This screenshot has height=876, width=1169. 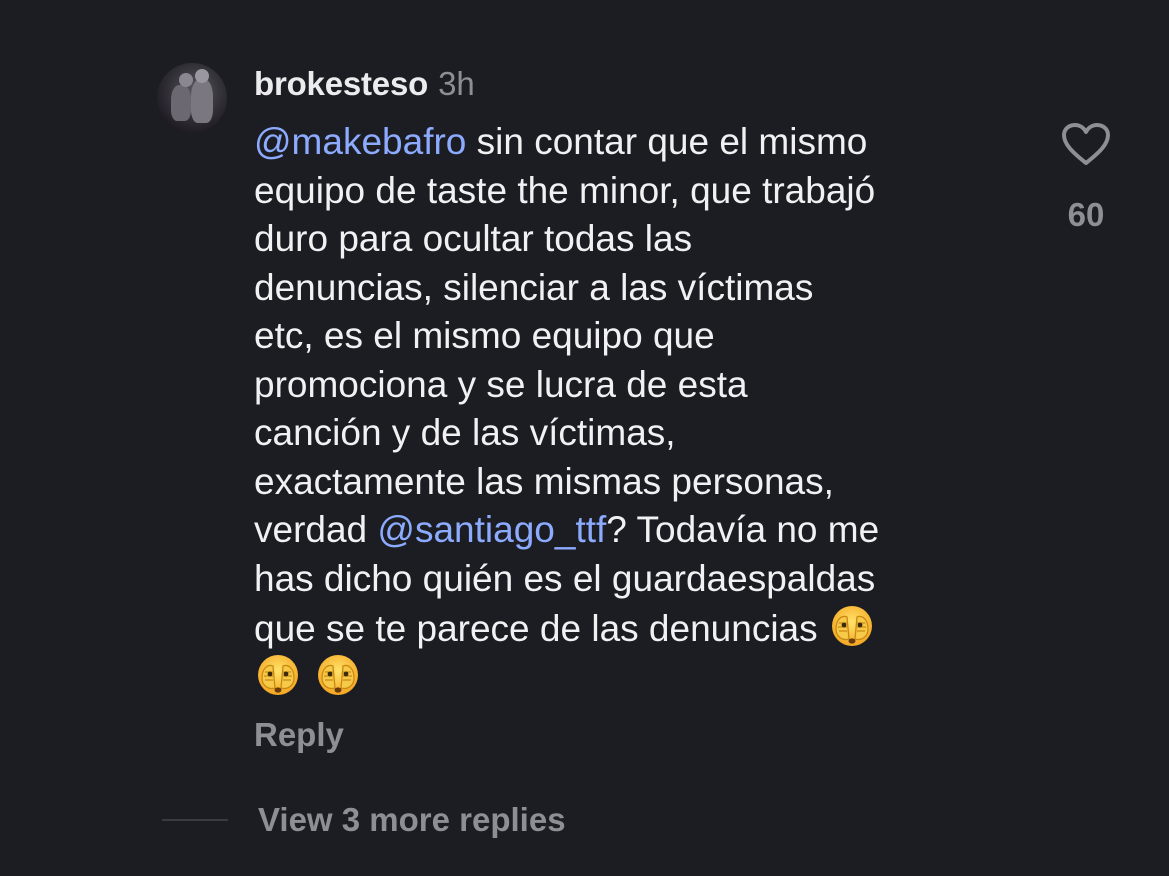 What do you see at coordinates (195, 820) in the screenshot?
I see `replies-divider` at bounding box center [195, 820].